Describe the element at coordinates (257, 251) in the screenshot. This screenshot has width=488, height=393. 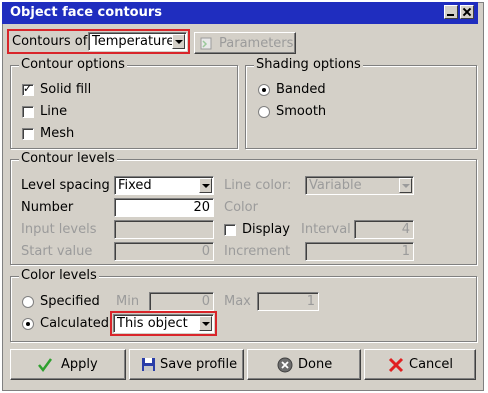
I see `increment-label: Increment` at that location.